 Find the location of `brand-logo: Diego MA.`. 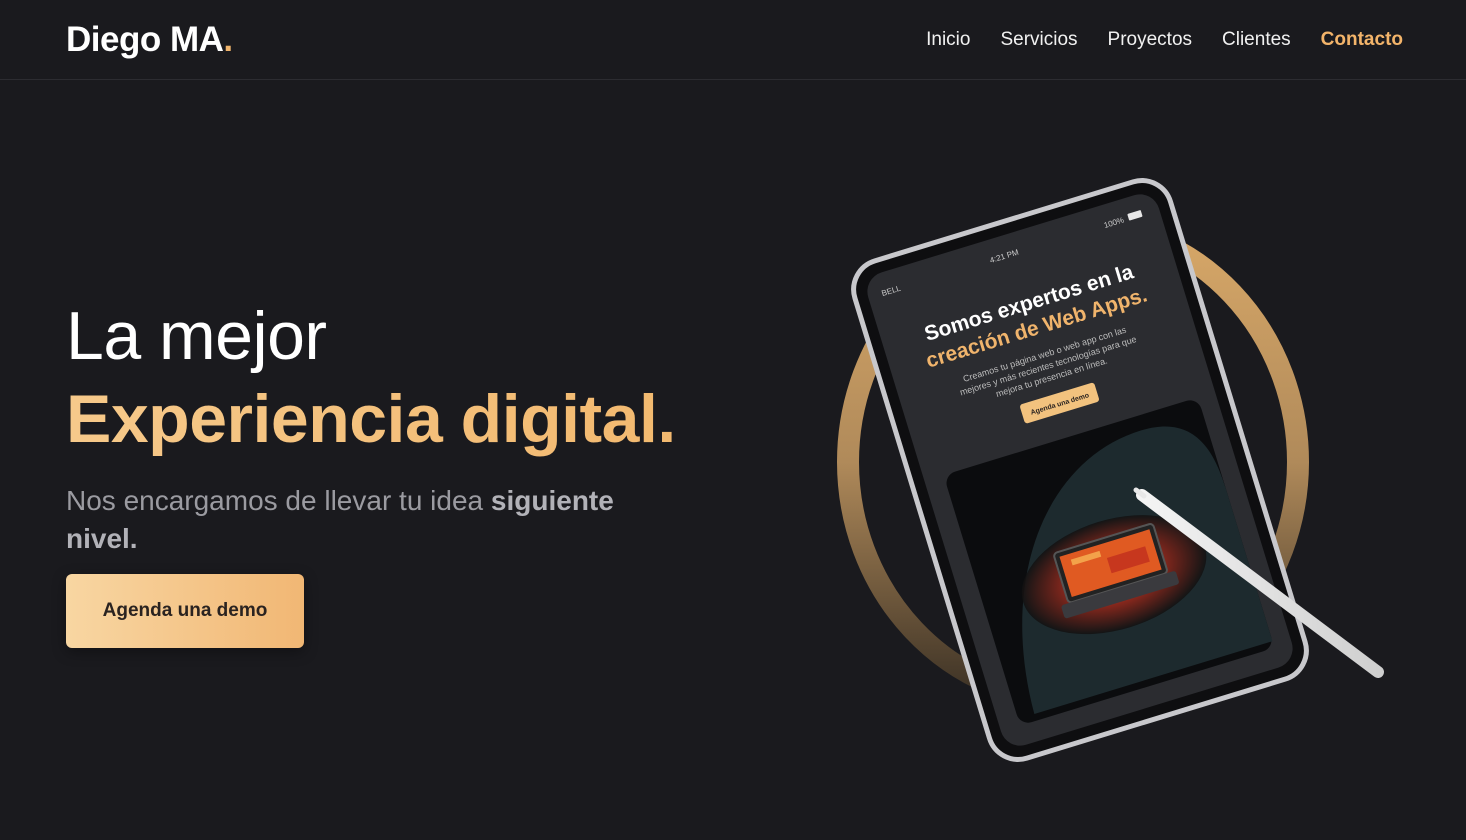

brand-logo: Diego MA. is located at coordinates (149, 40).